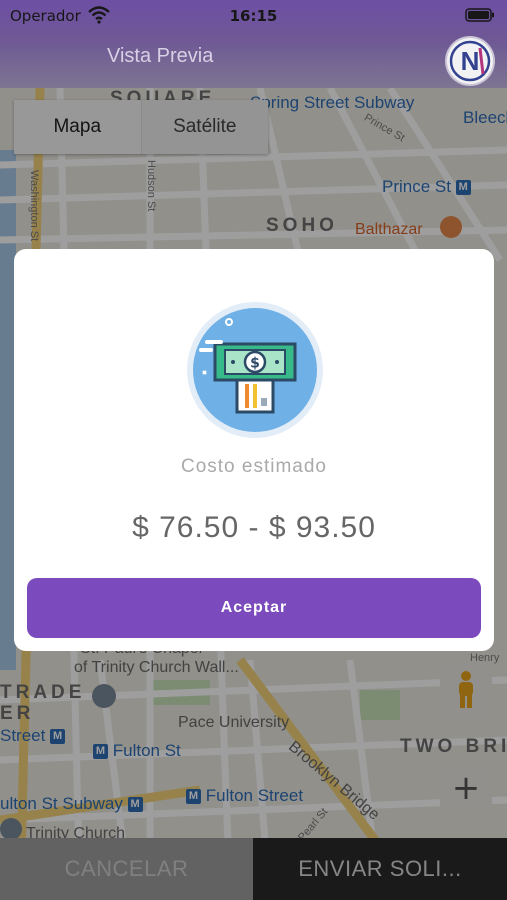 This screenshot has width=507, height=900. What do you see at coordinates (254, 527) in the screenshot?
I see `cost-range: $ 76.50 - $ 93.50` at bounding box center [254, 527].